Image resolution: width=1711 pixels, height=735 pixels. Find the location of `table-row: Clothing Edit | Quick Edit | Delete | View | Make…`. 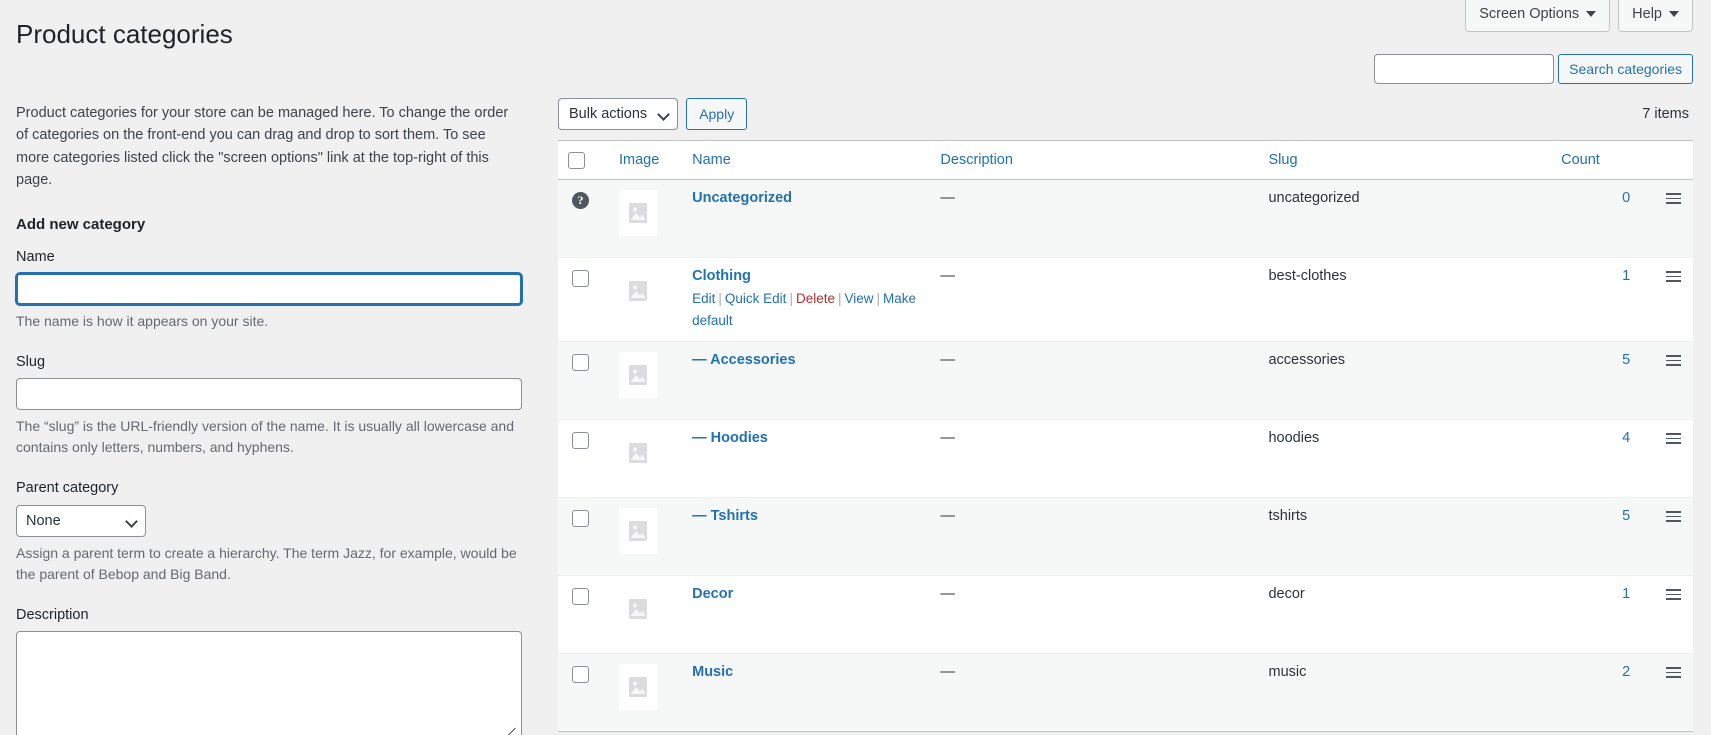

table-row: Clothing Edit | Quick Edit | Delete | View | Make… is located at coordinates (1125, 299).